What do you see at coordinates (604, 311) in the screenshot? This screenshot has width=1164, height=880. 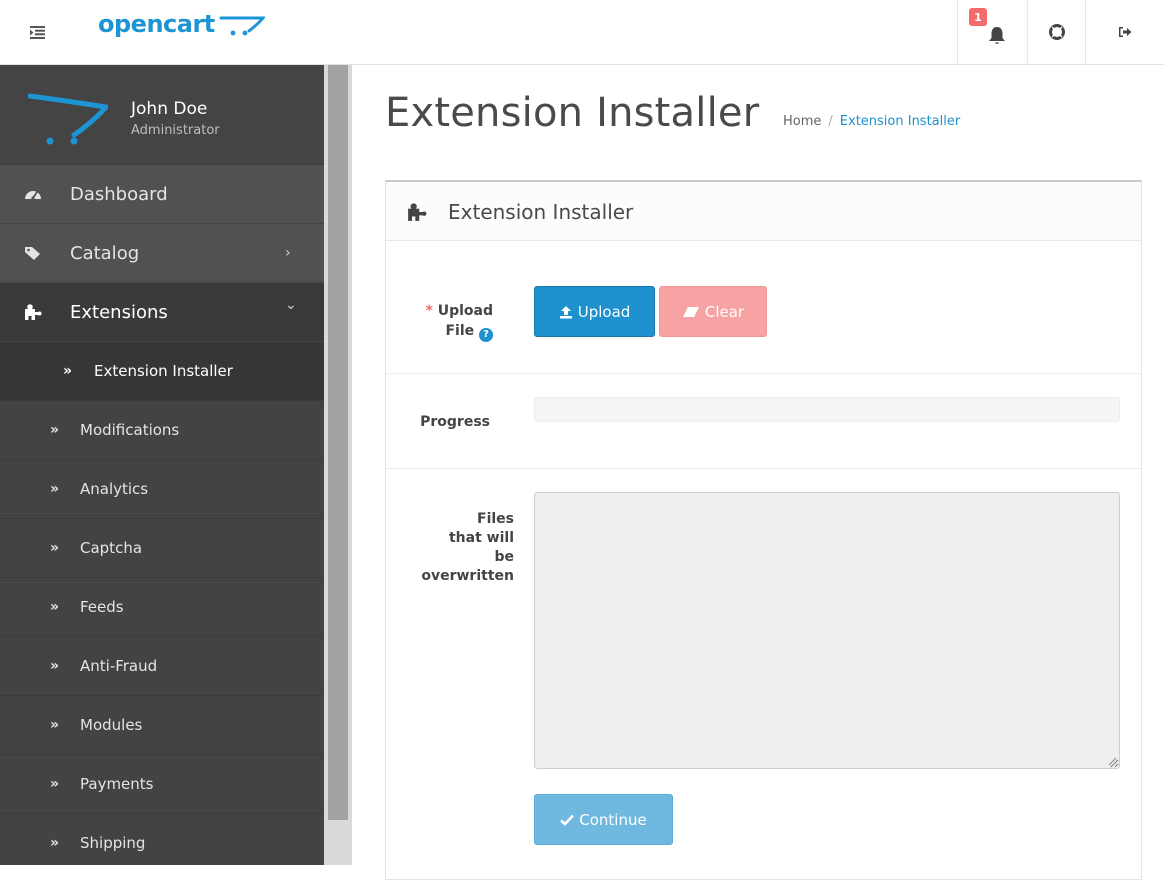 I see `upload-button-label: Upload` at bounding box center [604, 311].